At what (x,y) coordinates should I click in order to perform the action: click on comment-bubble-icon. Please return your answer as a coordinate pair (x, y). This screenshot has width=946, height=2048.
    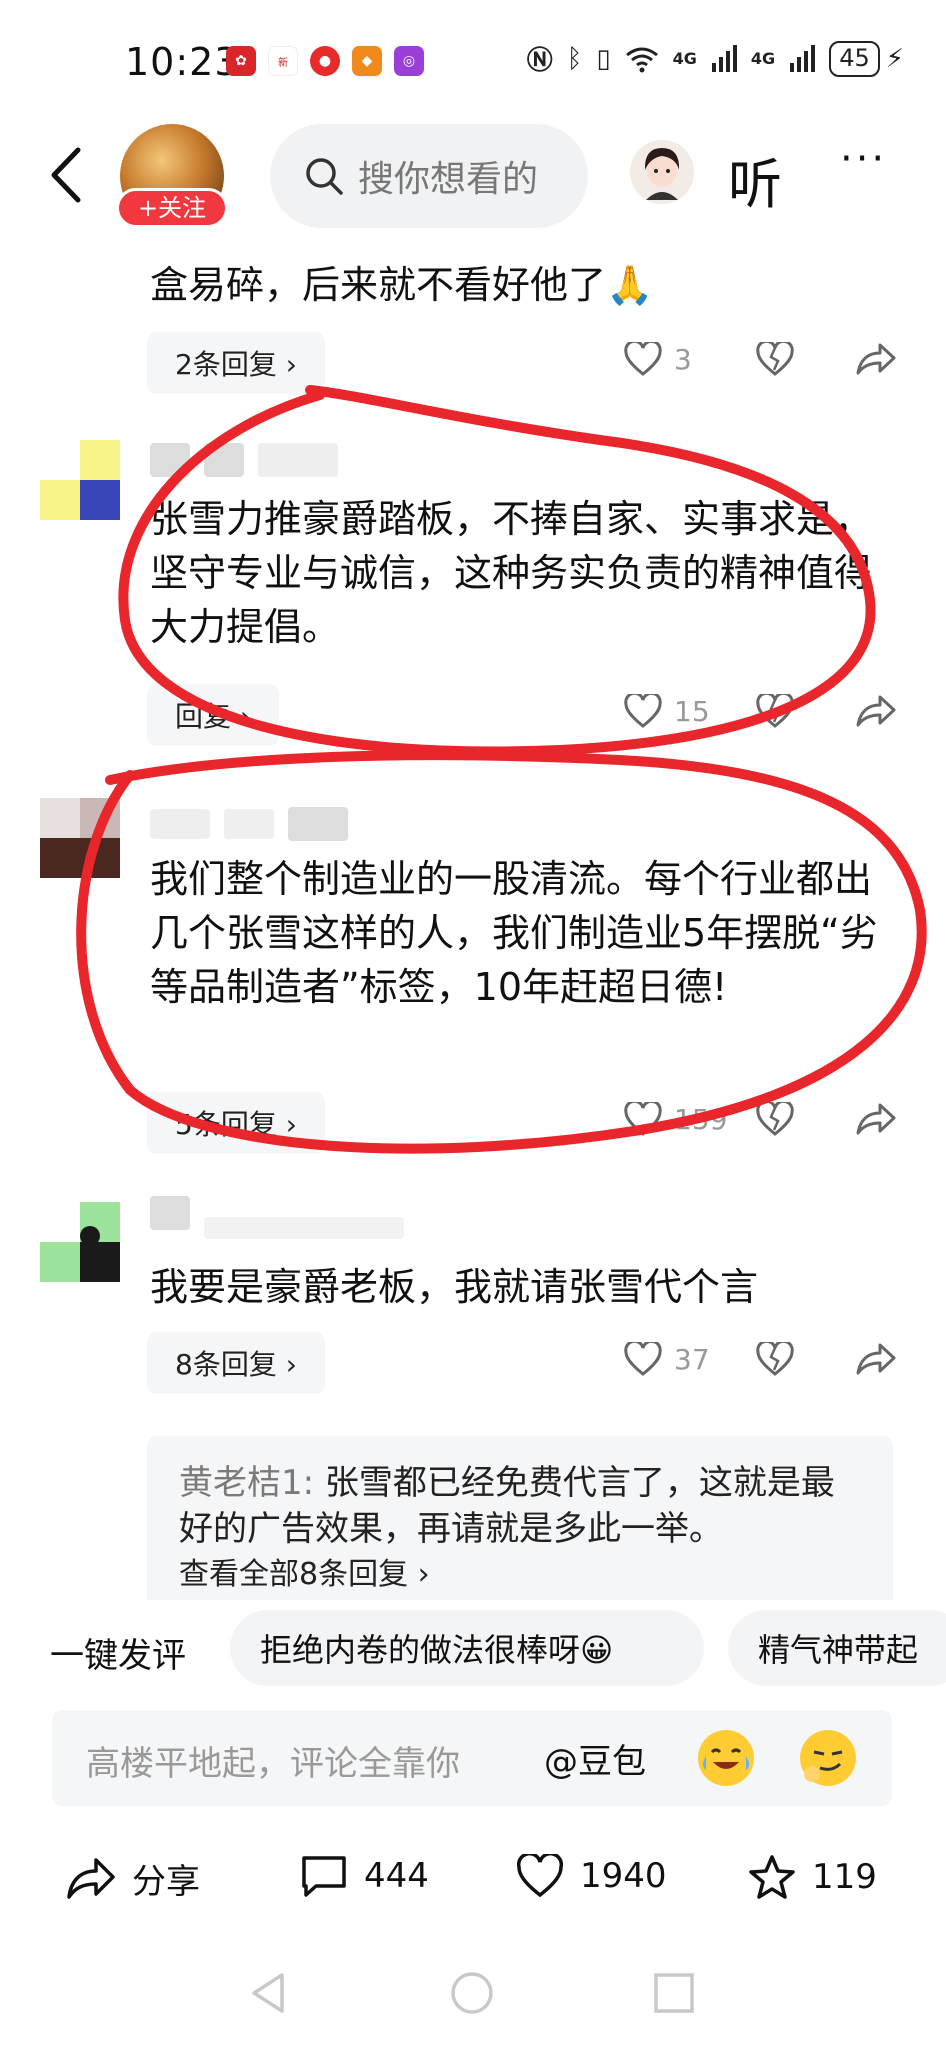
    Looking at the image, I should click on (324, 1876).